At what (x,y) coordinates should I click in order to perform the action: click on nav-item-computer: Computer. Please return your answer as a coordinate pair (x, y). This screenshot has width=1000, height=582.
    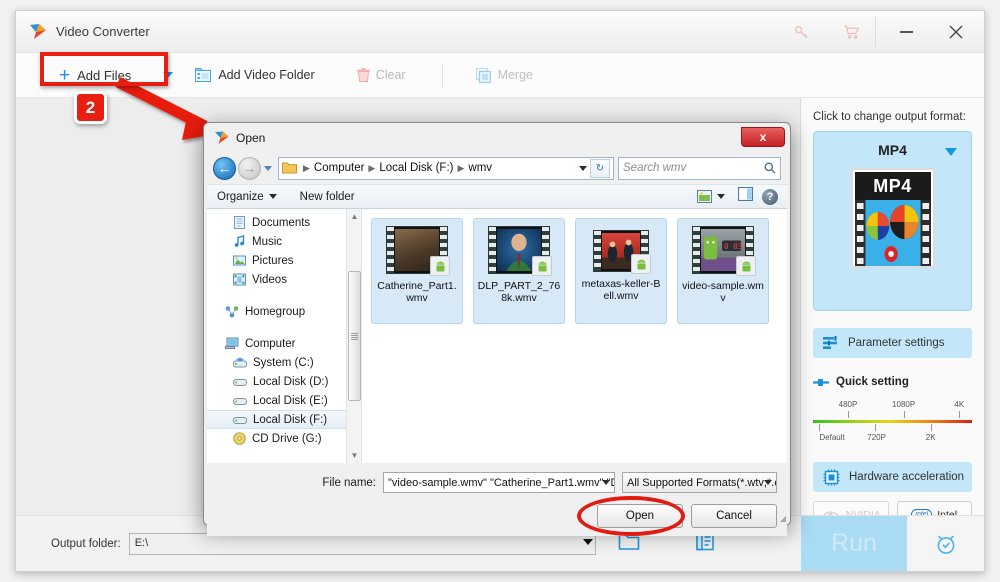
    Looking at the image, I should click on (284, 343).